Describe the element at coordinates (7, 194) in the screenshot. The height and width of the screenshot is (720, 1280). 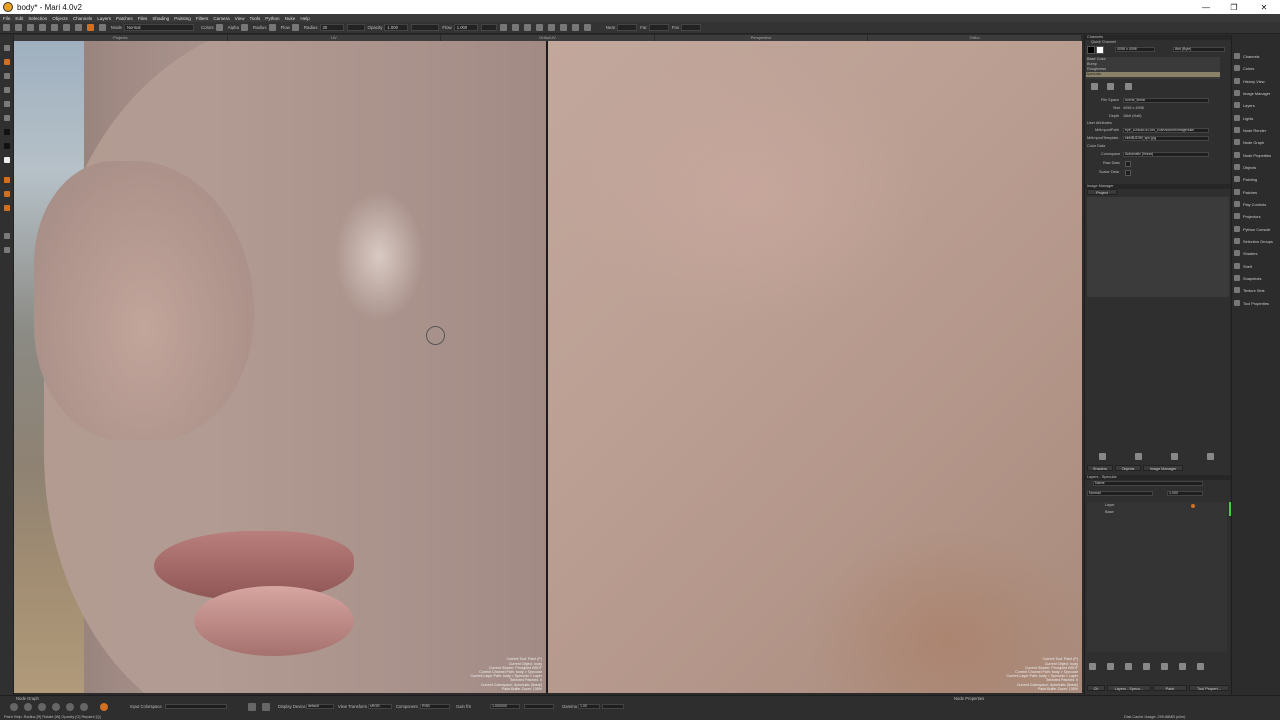
I see `project-tool-icon` at that location.